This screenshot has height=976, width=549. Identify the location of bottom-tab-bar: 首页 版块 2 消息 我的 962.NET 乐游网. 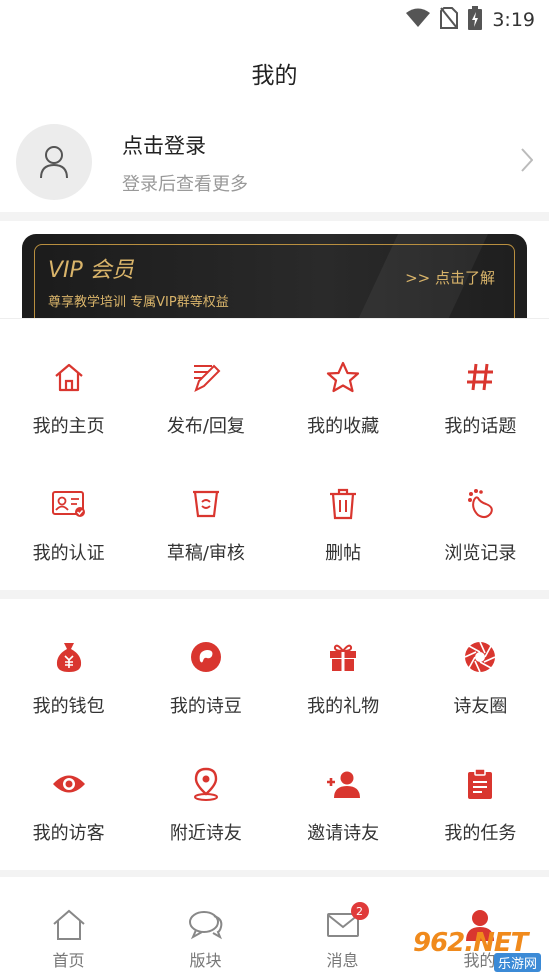
(274, 932).